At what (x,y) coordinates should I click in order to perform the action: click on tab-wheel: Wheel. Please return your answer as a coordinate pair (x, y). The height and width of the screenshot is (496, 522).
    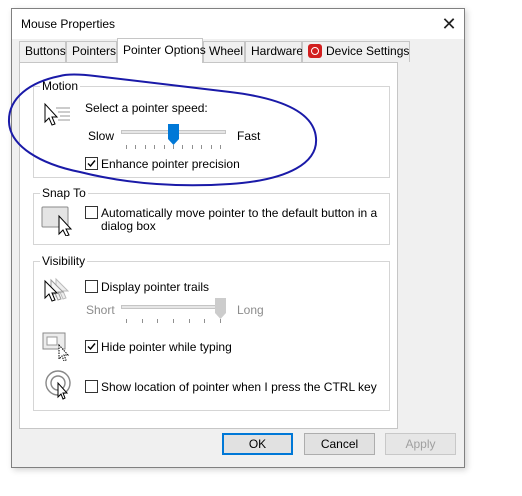
    Looking at the image, I should click on (224, 51).